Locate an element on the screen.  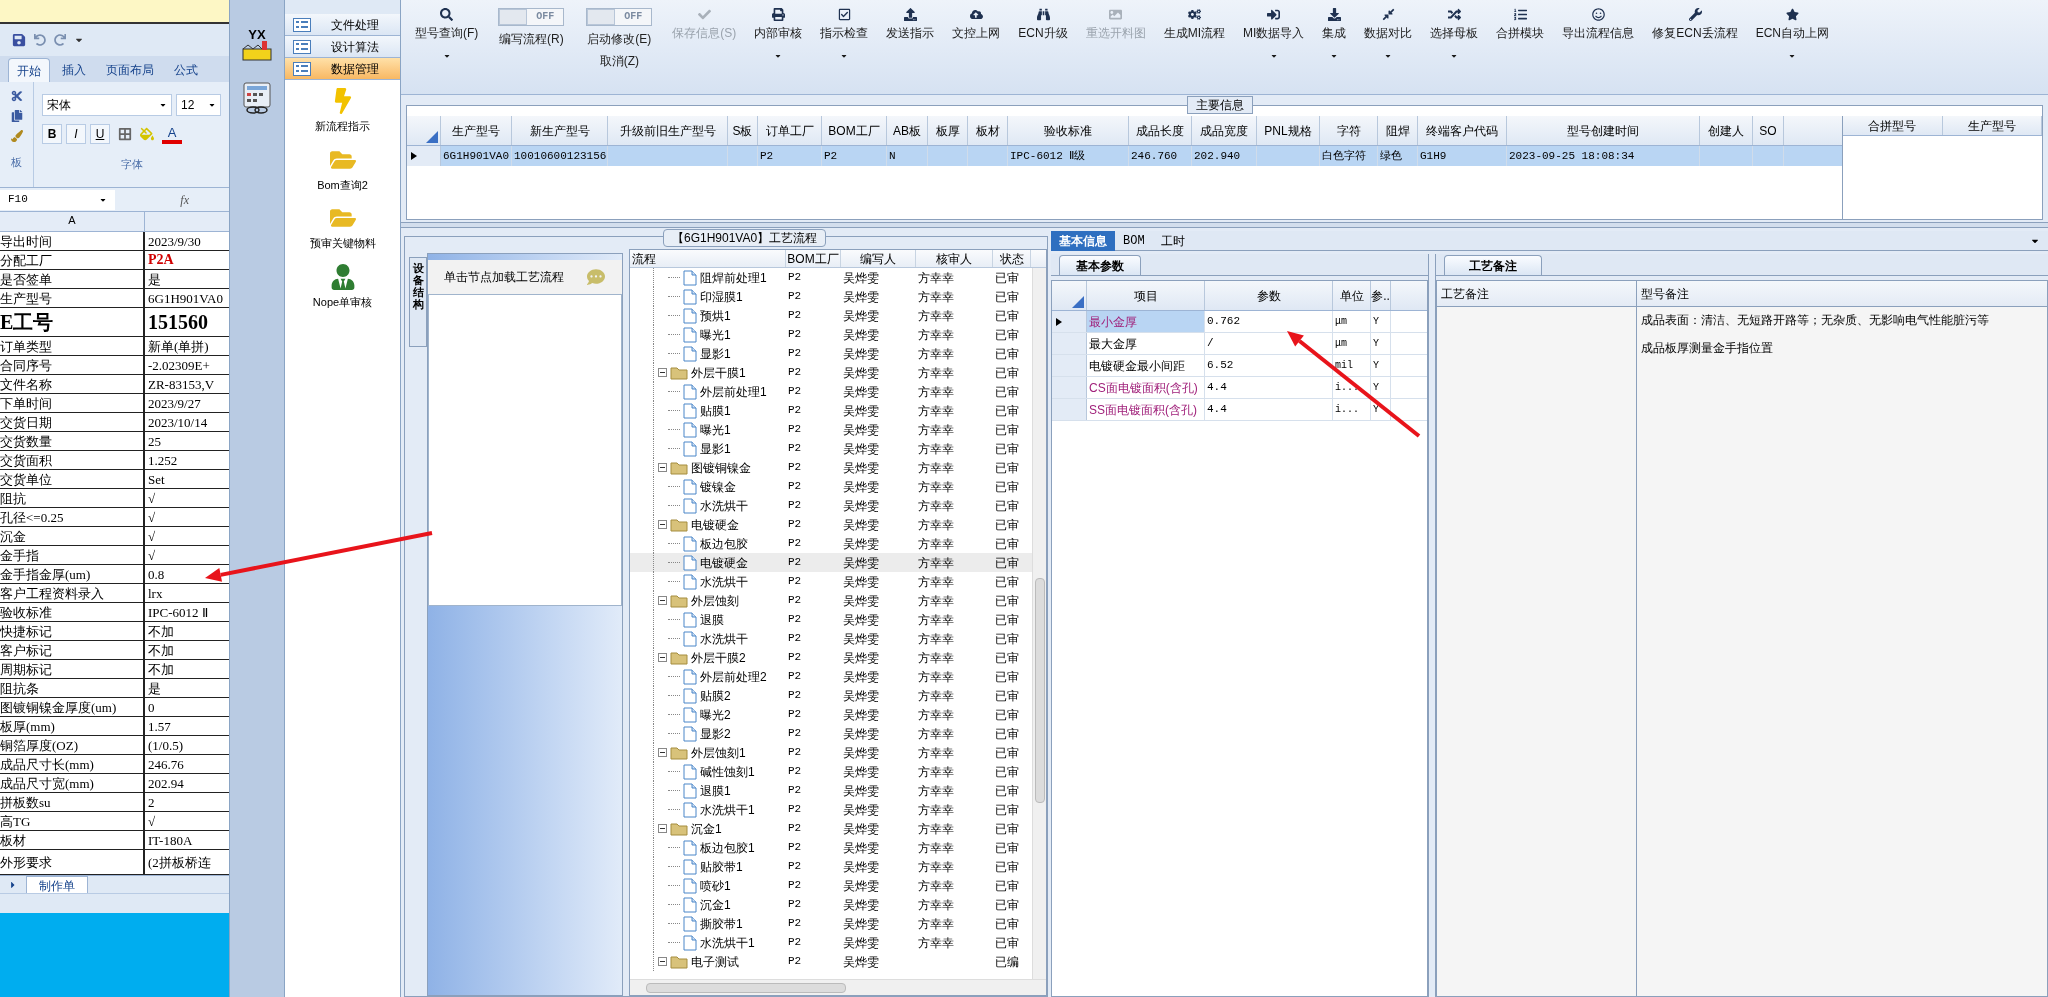
nav-item: 文件处理 is located at coordinates (342, 25).